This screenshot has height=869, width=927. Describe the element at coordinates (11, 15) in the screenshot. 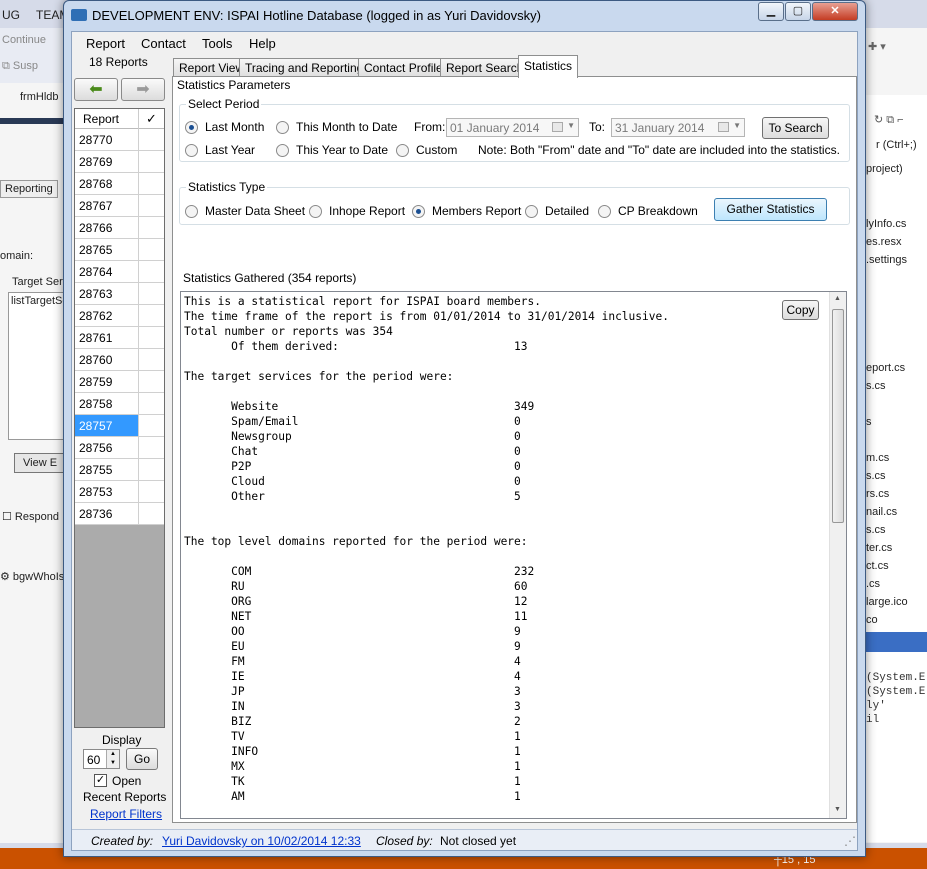

I see `ide-menu-debug: UG` at that location.